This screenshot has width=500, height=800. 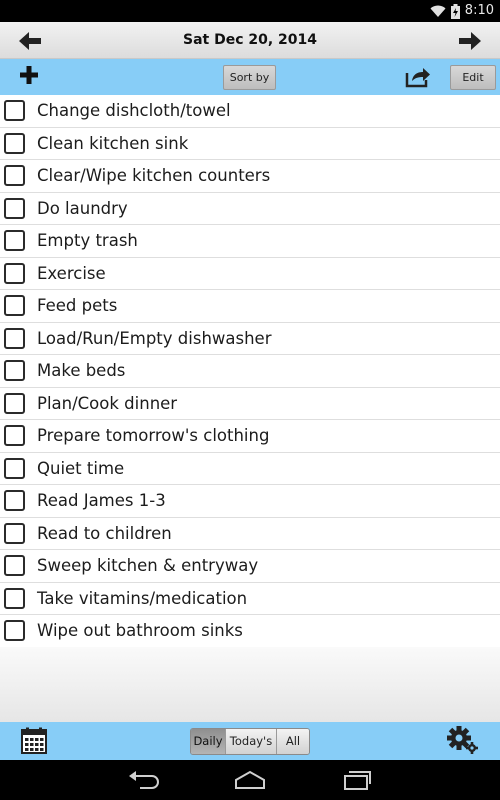 What do you see at coordinates (107, 403) in the screenshot?
I see `task-label: Plan/Cook dinner` at bounding box center [107, 403].